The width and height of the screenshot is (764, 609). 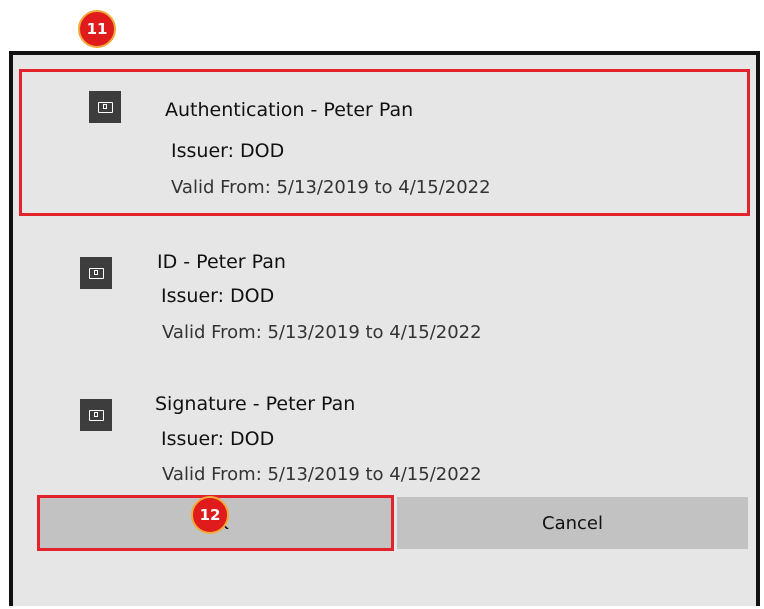 I want to click on step-callout-12: 12, so click(x=210, y=515).